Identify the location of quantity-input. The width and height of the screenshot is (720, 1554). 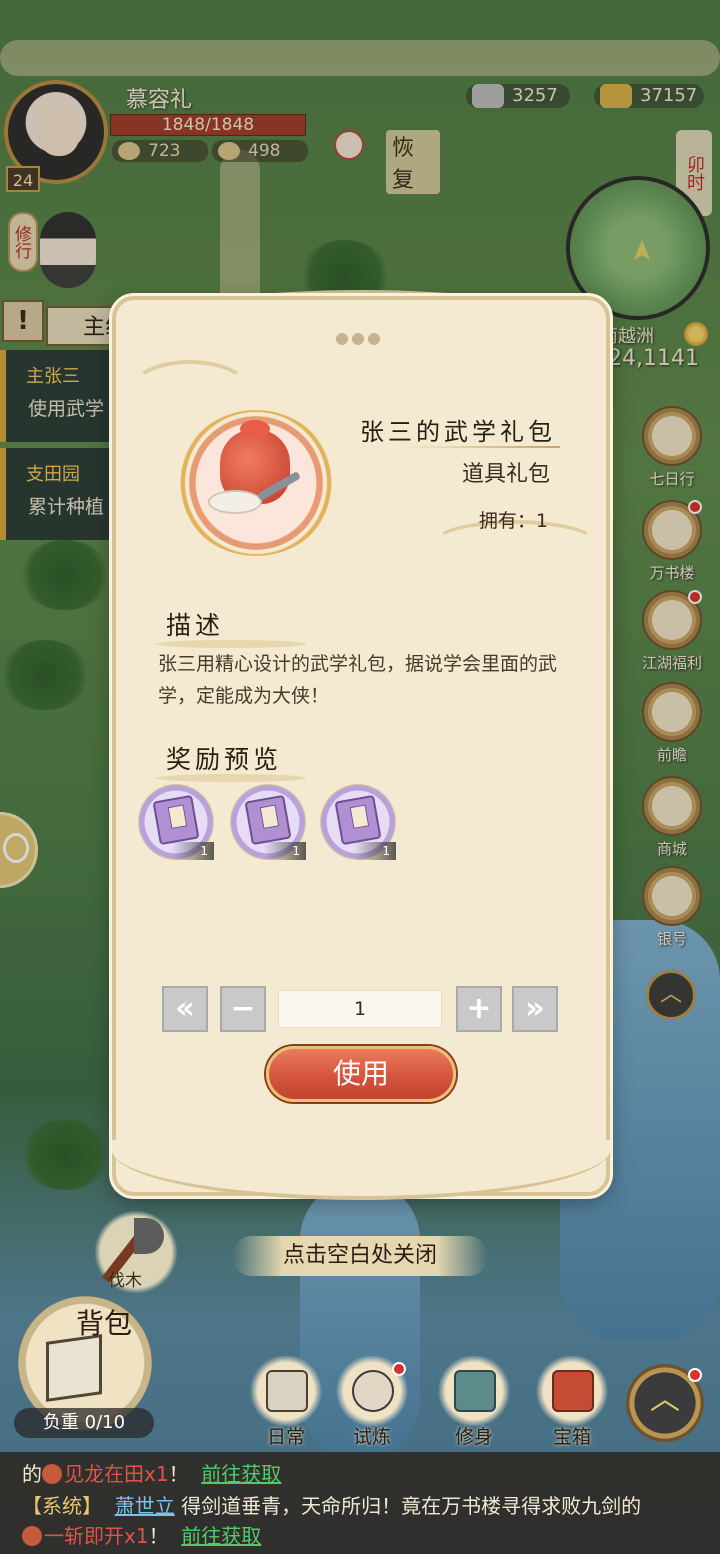
(360, 1009).